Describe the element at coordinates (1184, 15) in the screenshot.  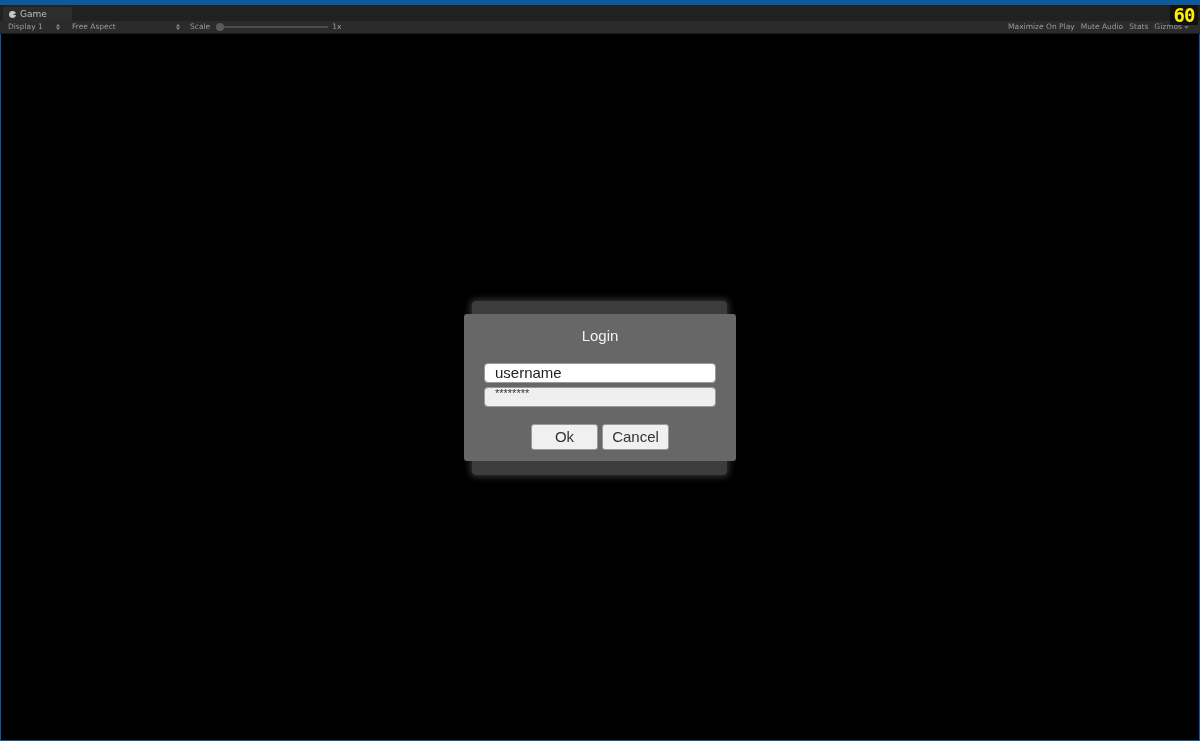
I see `fps-counter: 60` at that location.